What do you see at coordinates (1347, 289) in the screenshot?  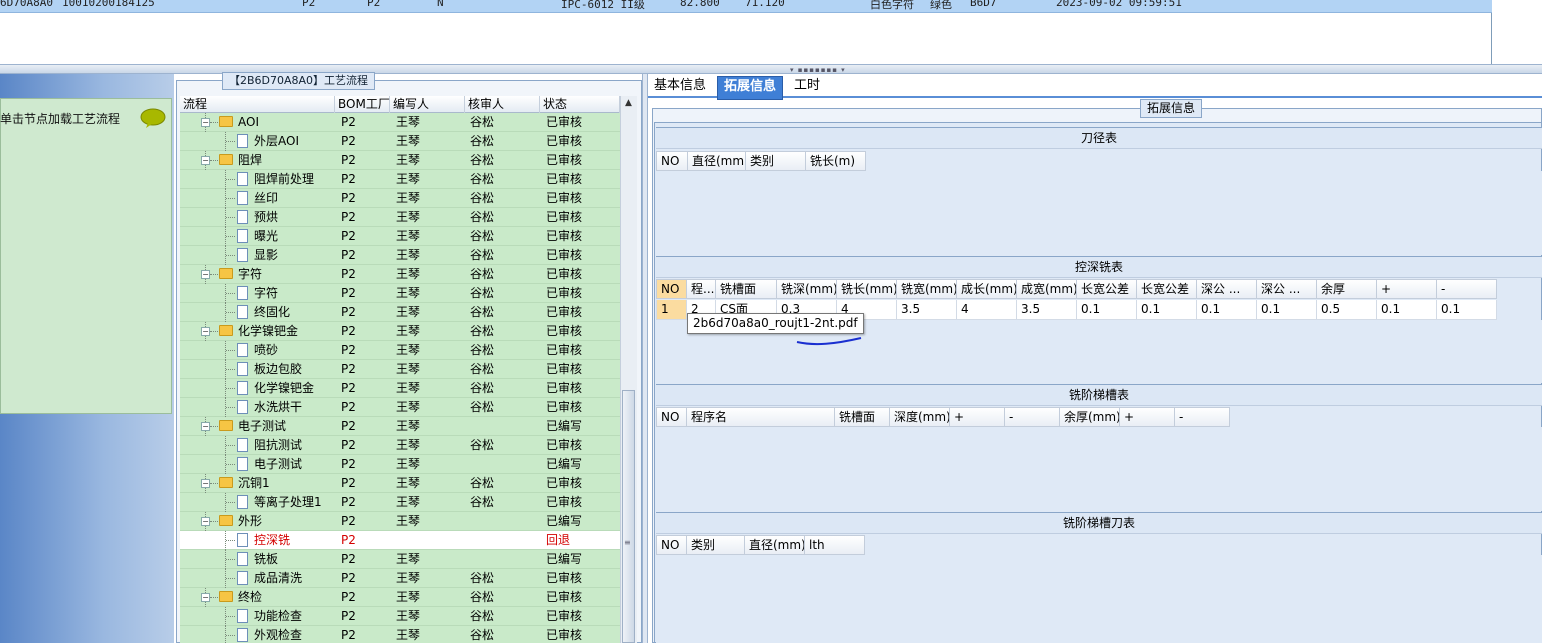 I see `column-header: 余厚` at bounding box center [1347, 289].